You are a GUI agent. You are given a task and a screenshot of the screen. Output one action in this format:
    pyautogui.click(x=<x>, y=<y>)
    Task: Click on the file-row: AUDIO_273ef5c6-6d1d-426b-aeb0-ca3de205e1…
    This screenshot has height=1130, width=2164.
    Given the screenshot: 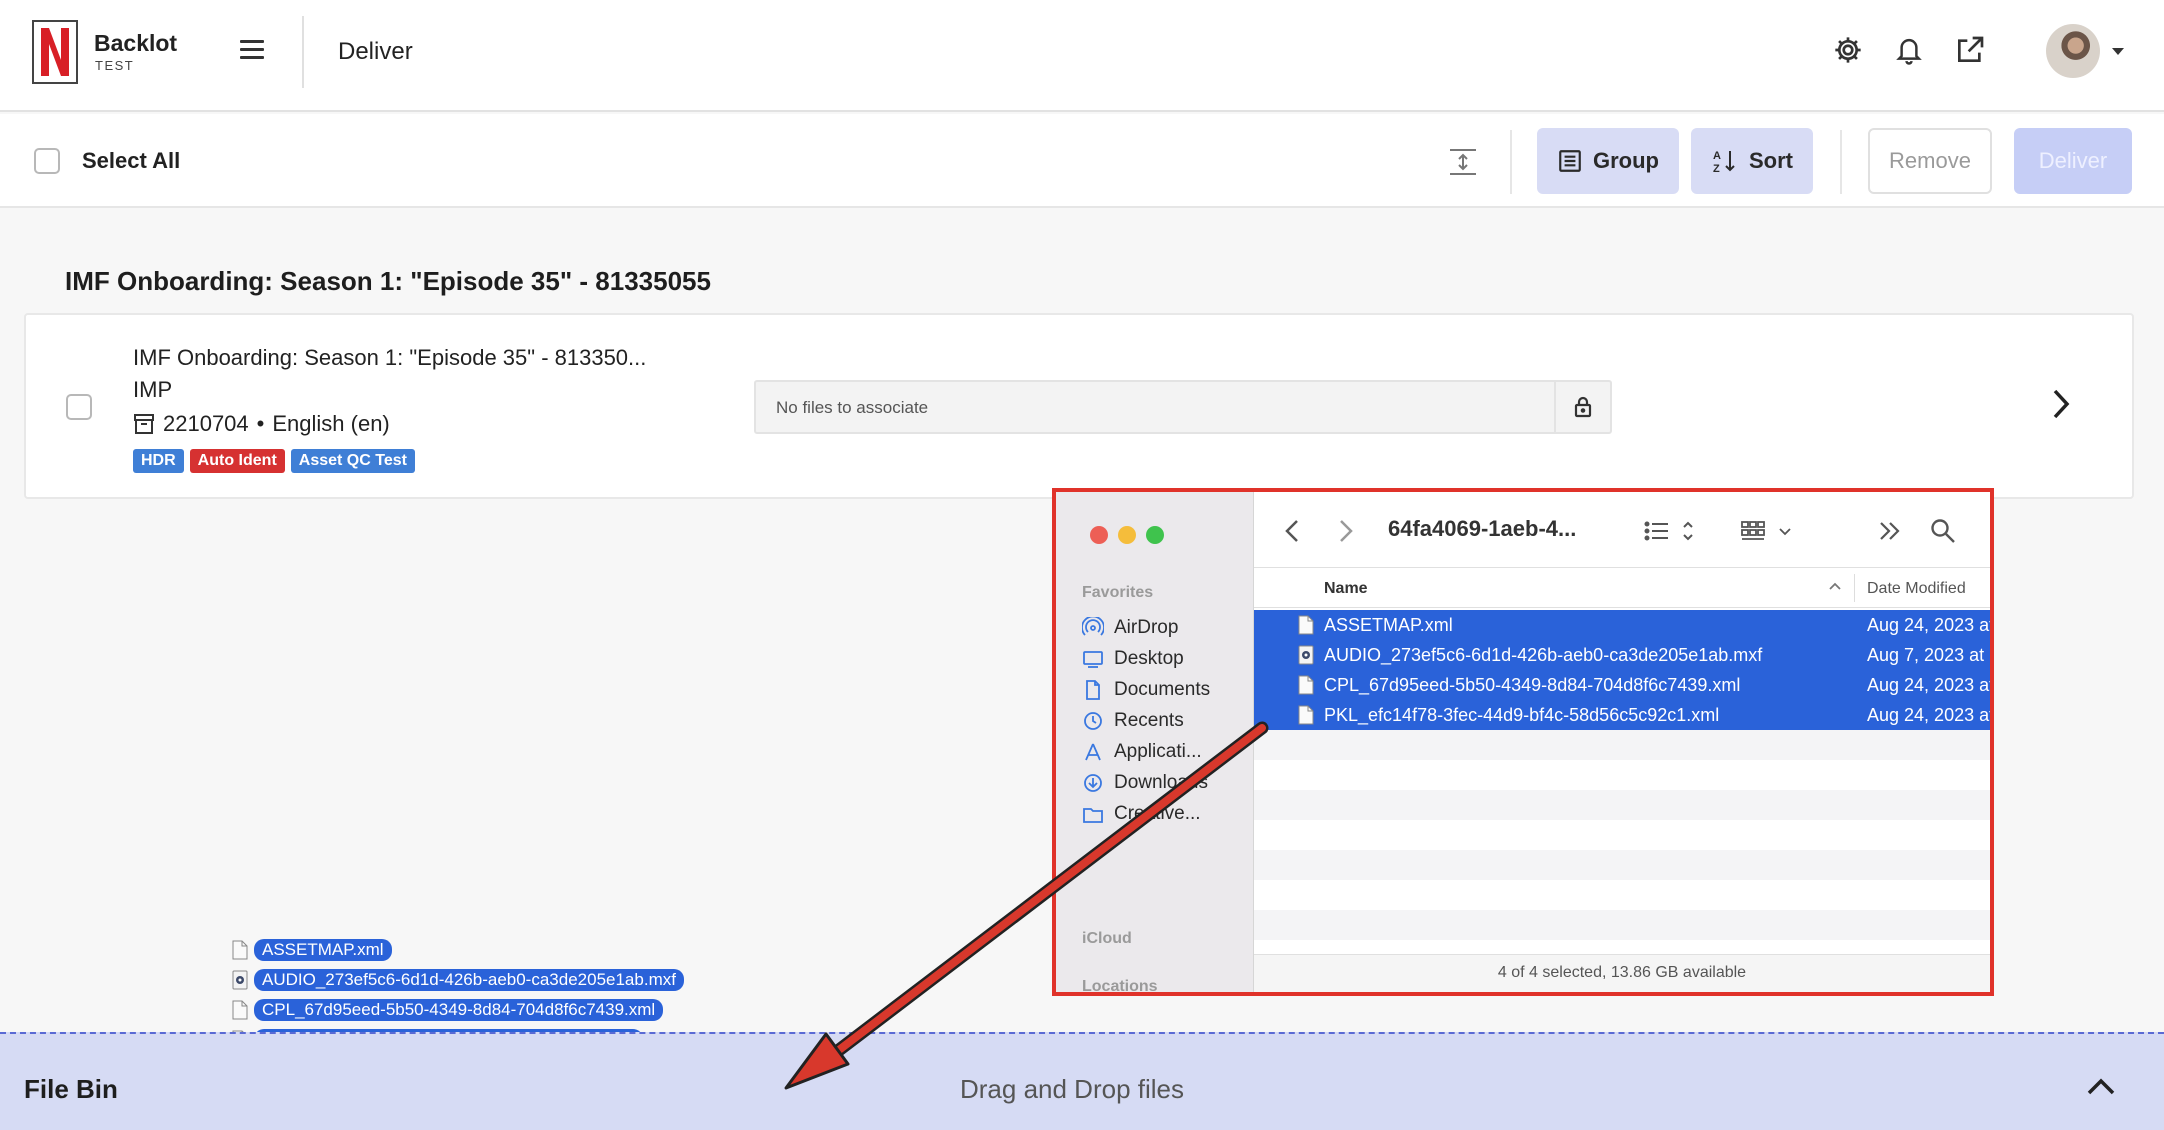 What is the action you would take?
    pyautogui.click(x=1622, y=655)
    